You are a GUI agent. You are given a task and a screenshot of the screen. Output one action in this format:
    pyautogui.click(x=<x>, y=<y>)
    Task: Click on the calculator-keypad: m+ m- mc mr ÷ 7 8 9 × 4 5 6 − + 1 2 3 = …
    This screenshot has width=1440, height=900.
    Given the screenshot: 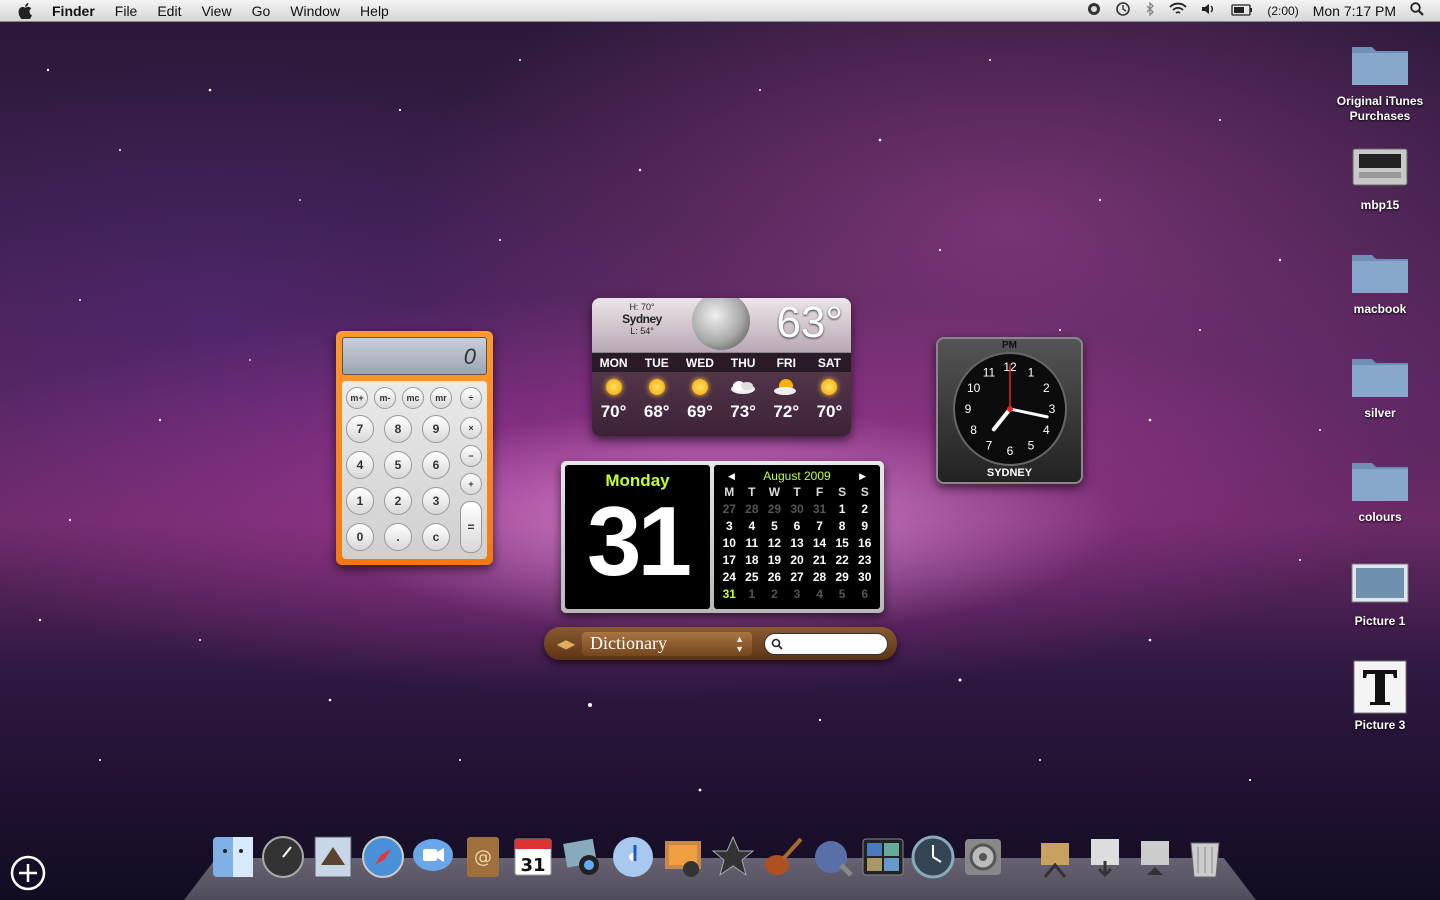 What is the action you would take?
    pyautogui.click(x=414, y=470)
    